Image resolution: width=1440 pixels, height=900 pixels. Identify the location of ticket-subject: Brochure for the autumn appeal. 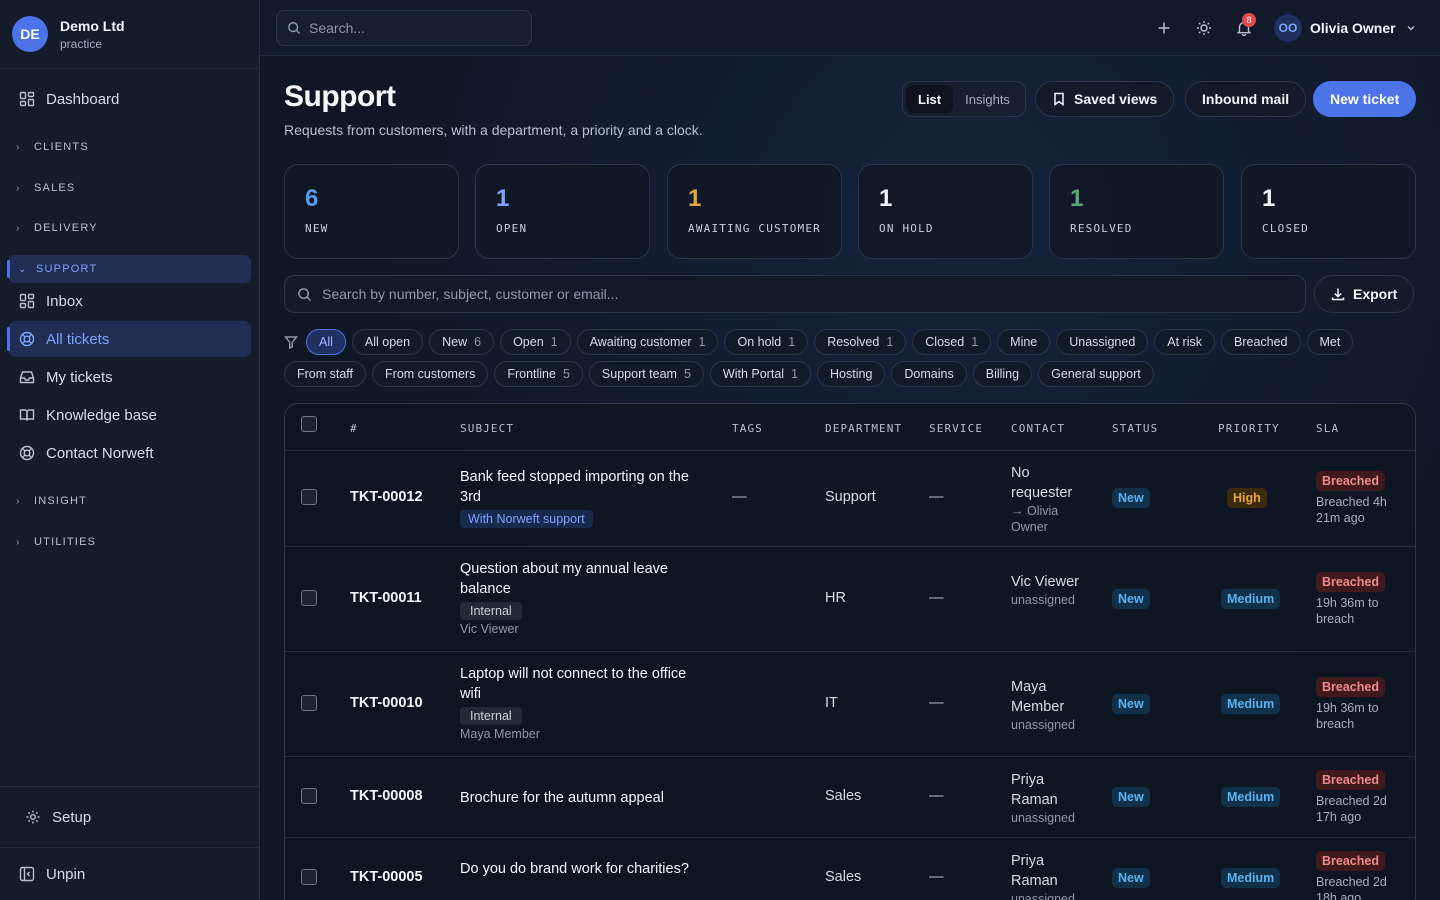
(585, 798).